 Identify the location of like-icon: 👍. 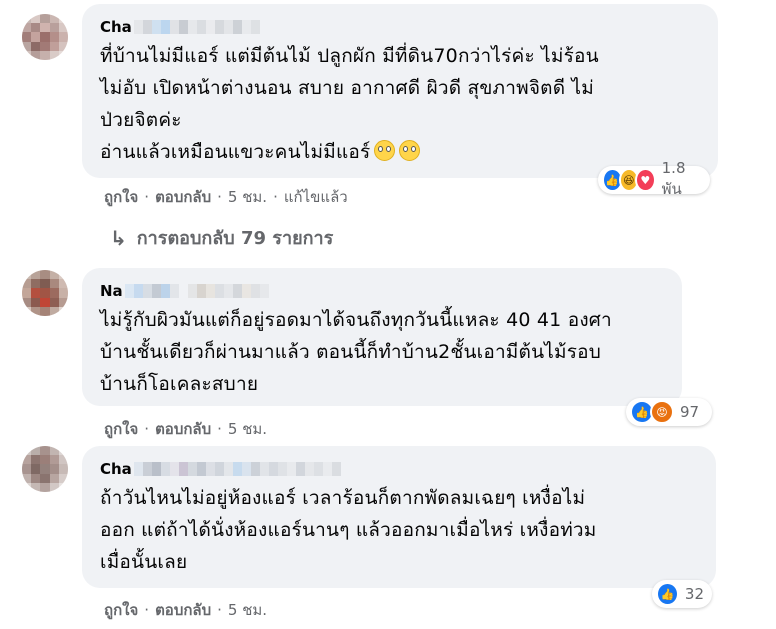
(667, 594).